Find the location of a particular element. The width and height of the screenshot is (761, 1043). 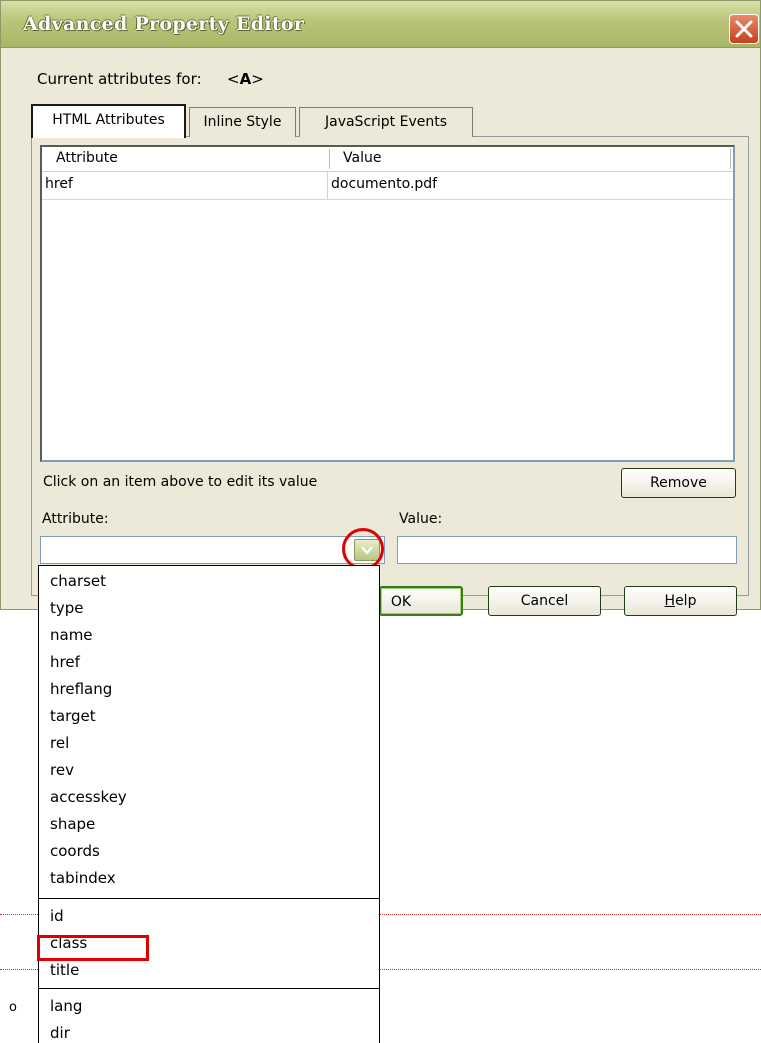

list-item: dir is located at coordinates (60, 1033).